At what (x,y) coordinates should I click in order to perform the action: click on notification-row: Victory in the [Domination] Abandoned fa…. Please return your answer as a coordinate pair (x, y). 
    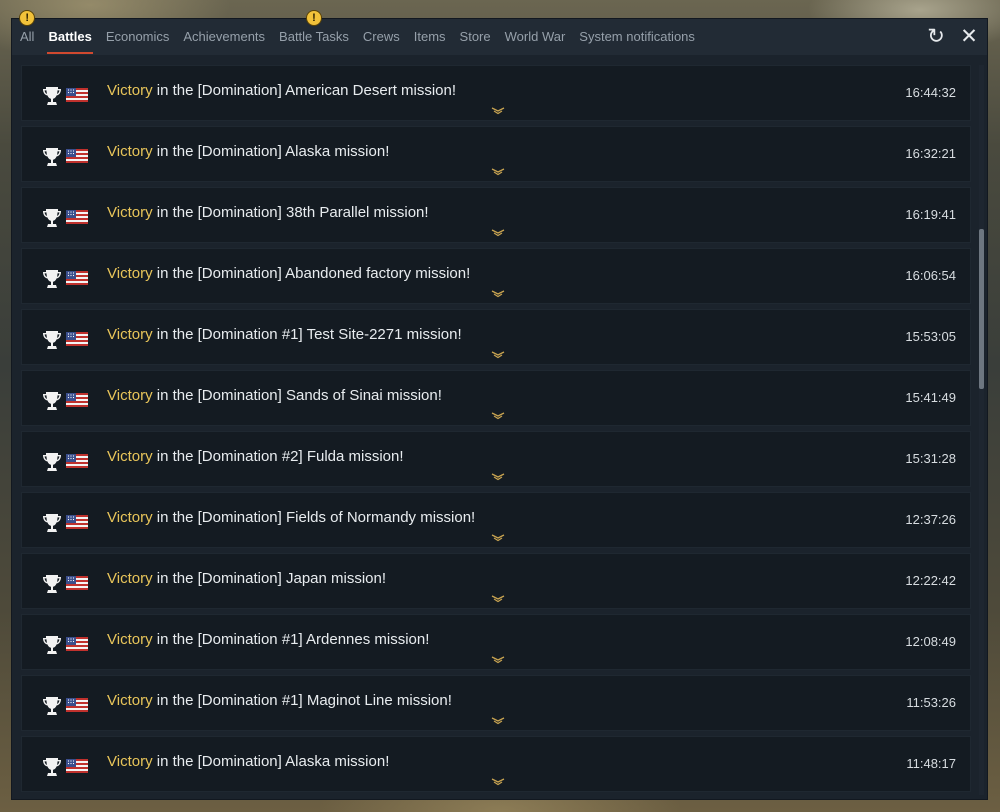
    Looking at the image, I should click on (496, 276).